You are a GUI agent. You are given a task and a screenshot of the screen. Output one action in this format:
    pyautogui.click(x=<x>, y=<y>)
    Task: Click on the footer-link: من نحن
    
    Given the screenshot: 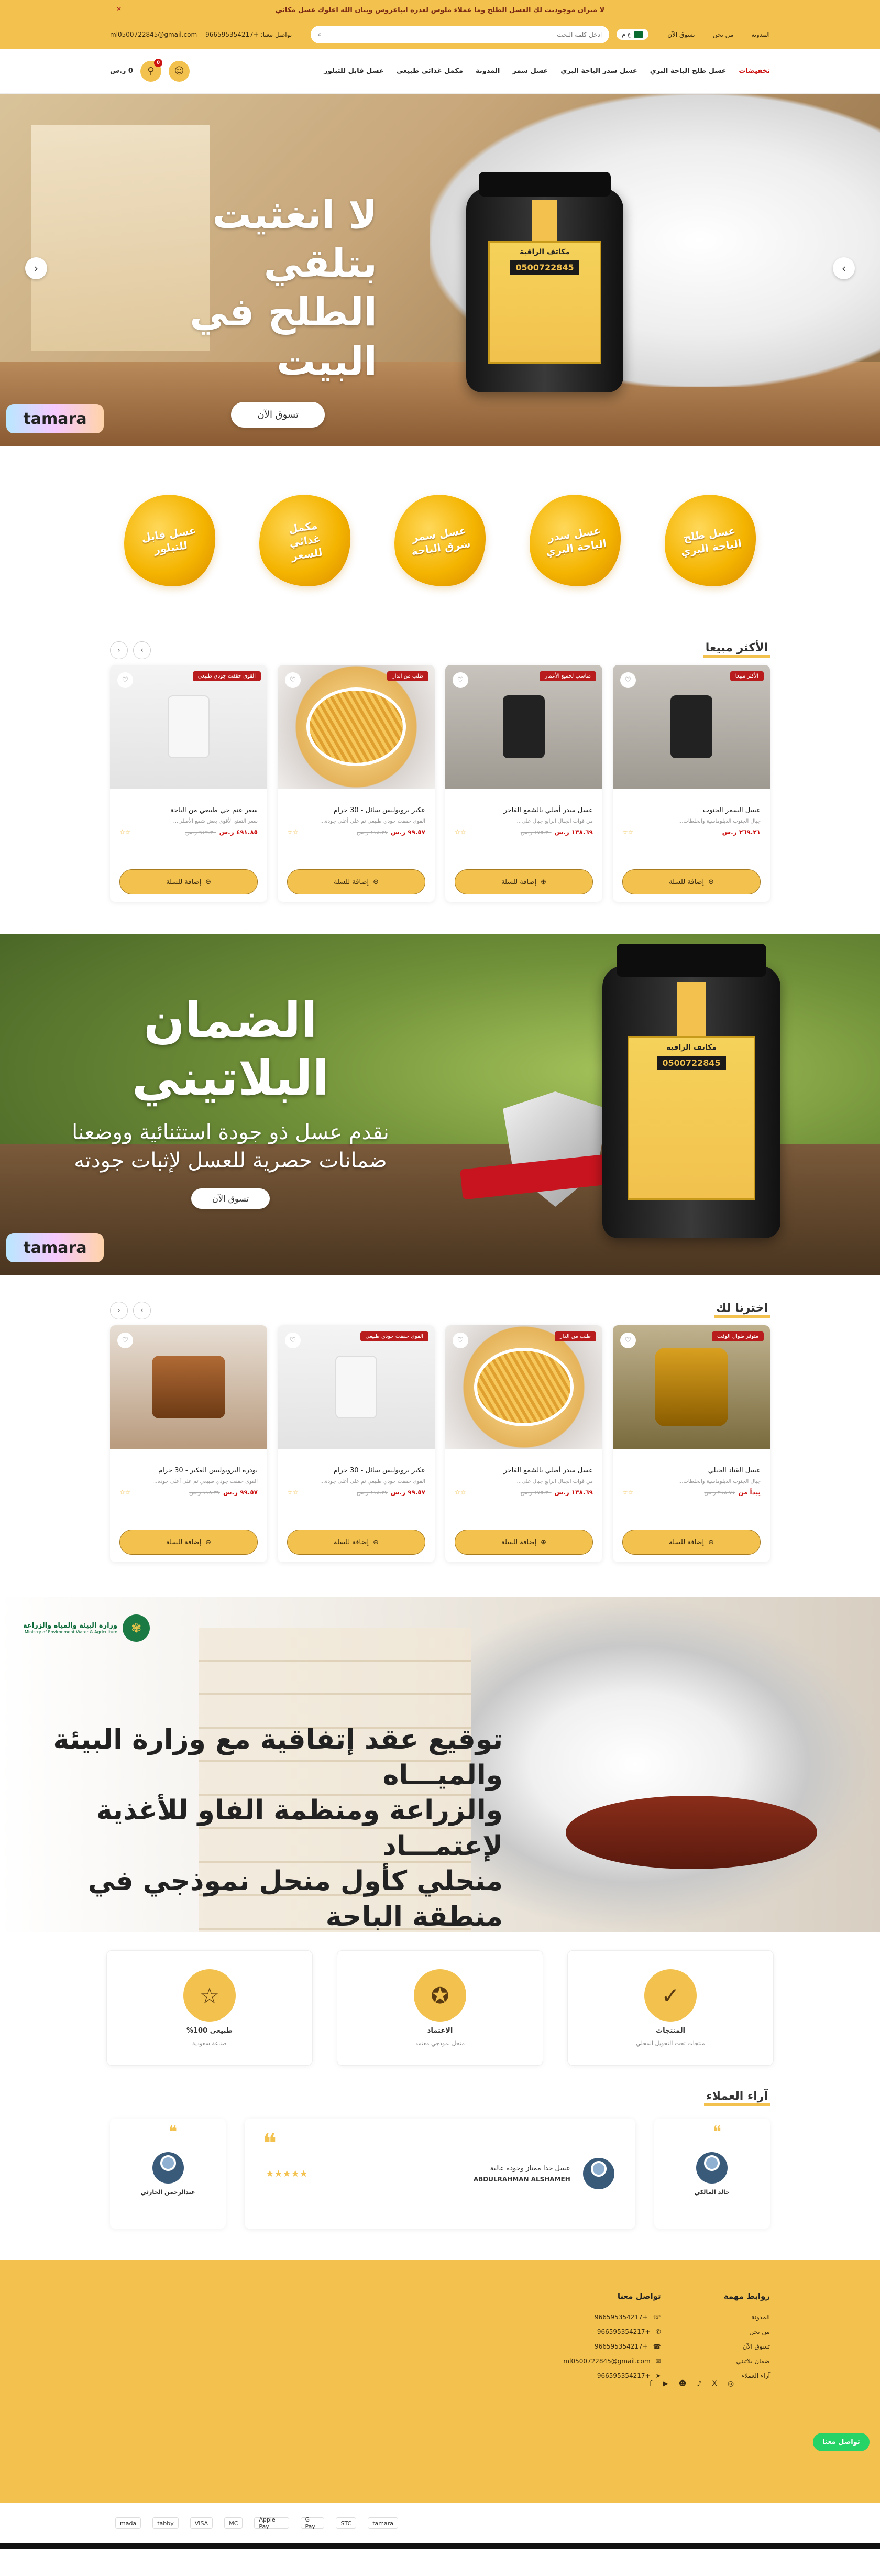 What is the action you would take?
    pyautogui.click(x=747, y=2331)
    